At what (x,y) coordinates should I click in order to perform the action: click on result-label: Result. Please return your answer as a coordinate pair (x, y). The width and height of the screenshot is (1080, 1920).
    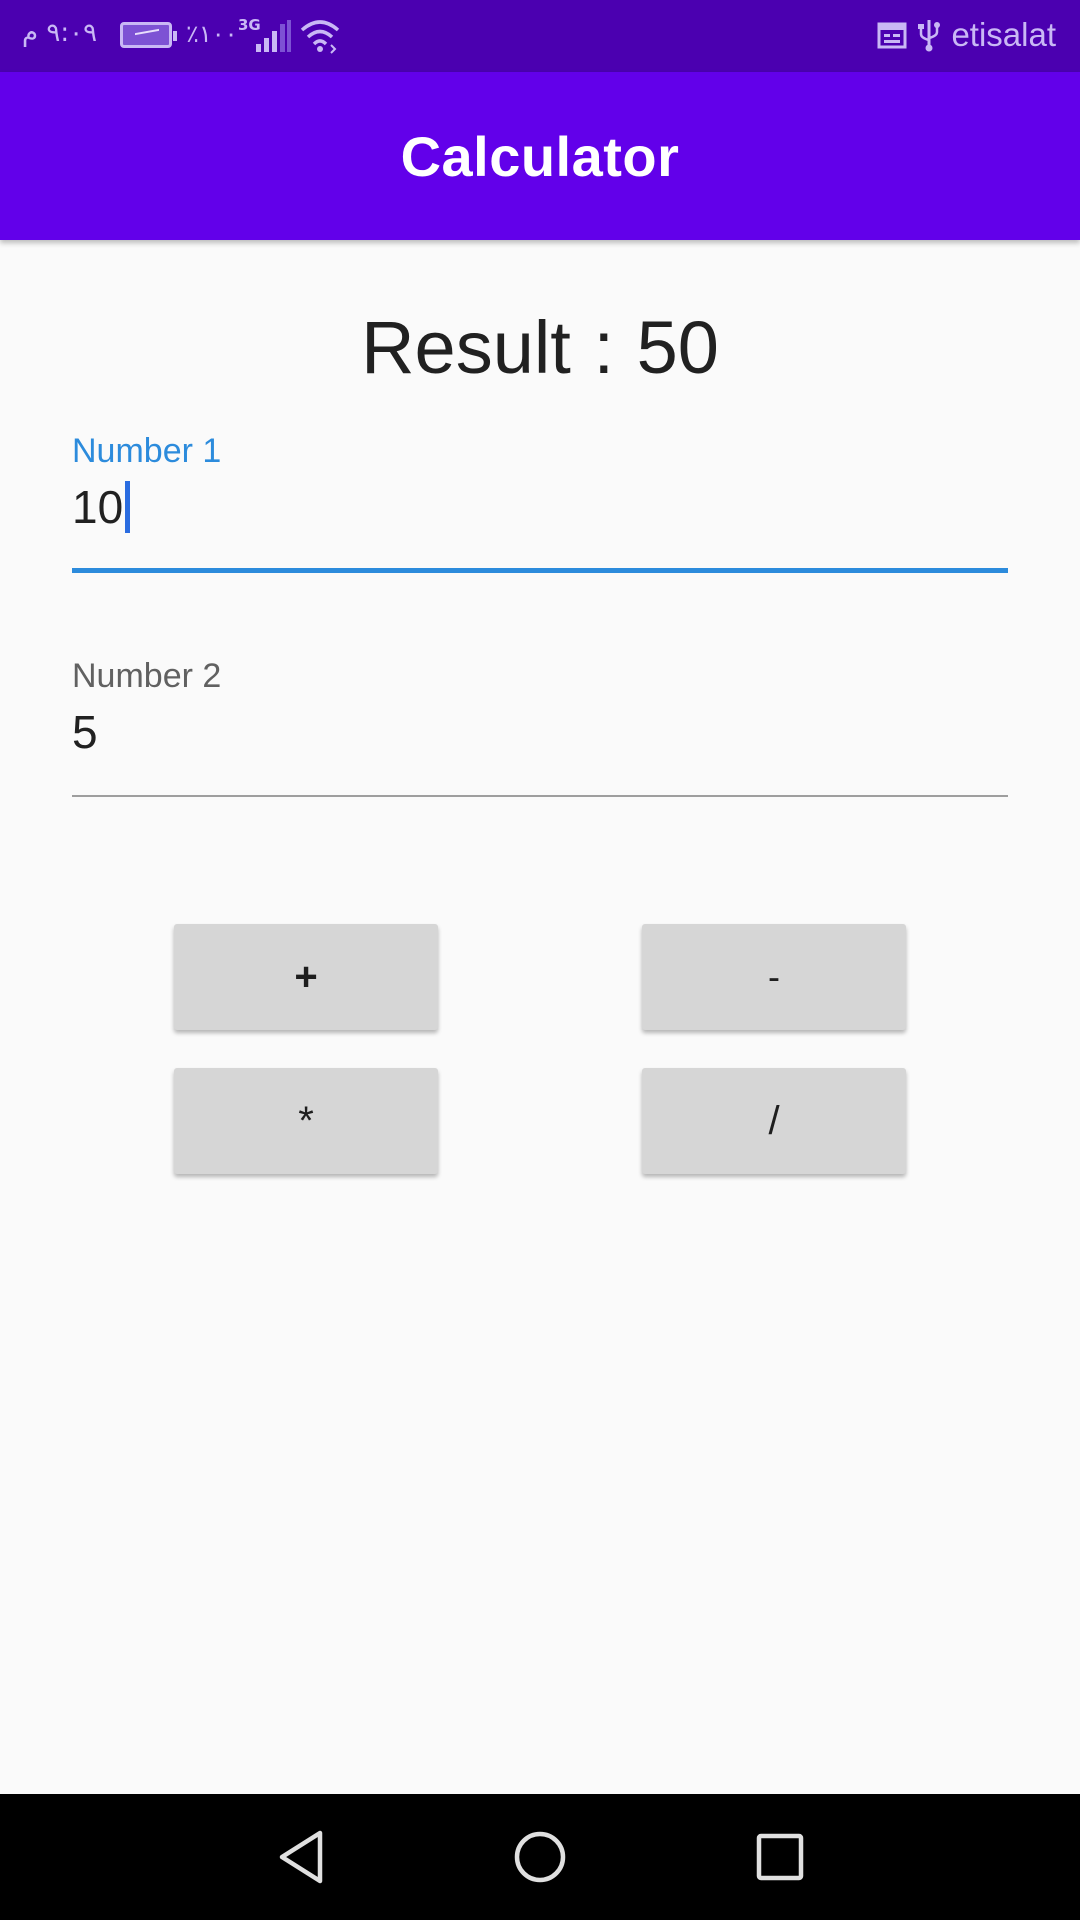
    Looking at the image, I should click on (466, 347).